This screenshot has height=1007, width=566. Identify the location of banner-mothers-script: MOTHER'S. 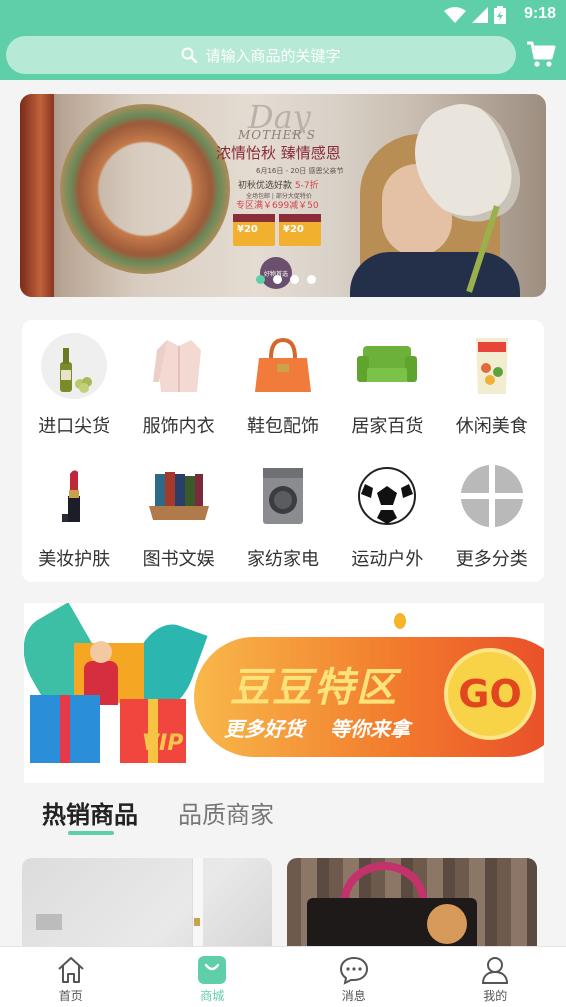
(277, 135).